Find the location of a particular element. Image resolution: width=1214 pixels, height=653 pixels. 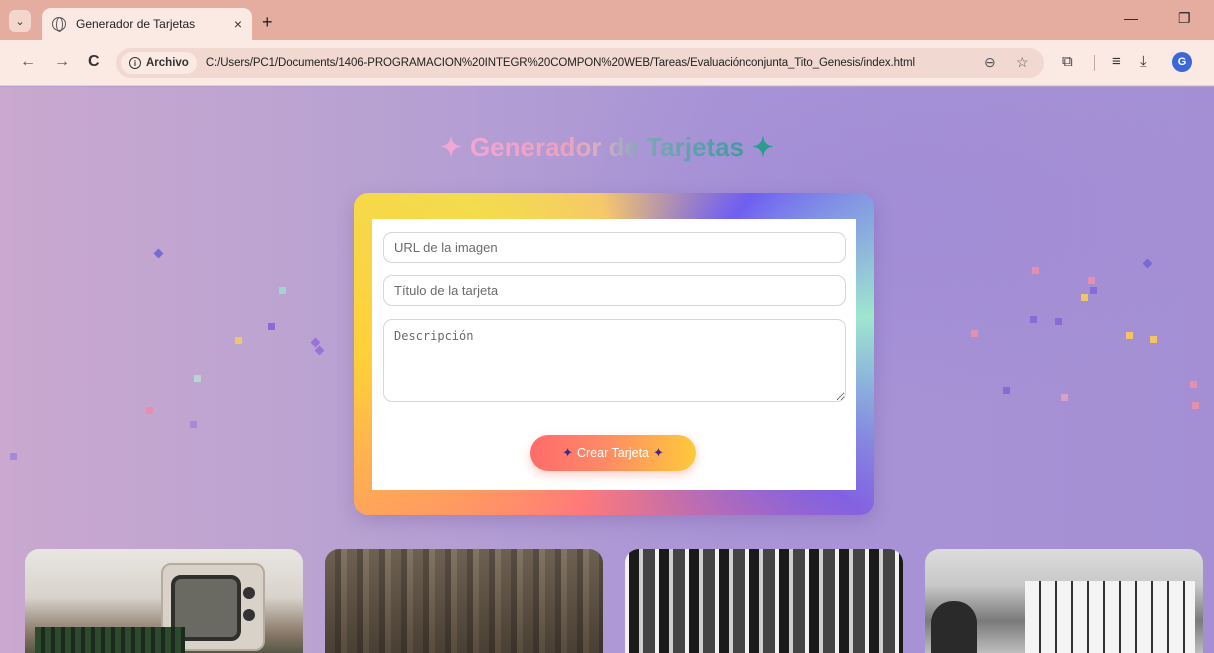

back-icon: ← is located at coordinates (28, 62).